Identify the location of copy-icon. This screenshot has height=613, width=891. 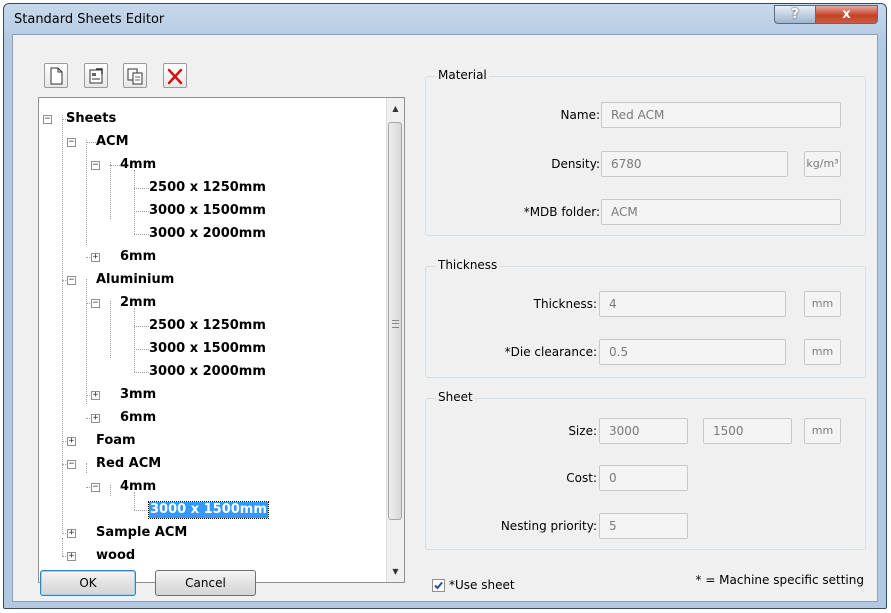
(135, 76).